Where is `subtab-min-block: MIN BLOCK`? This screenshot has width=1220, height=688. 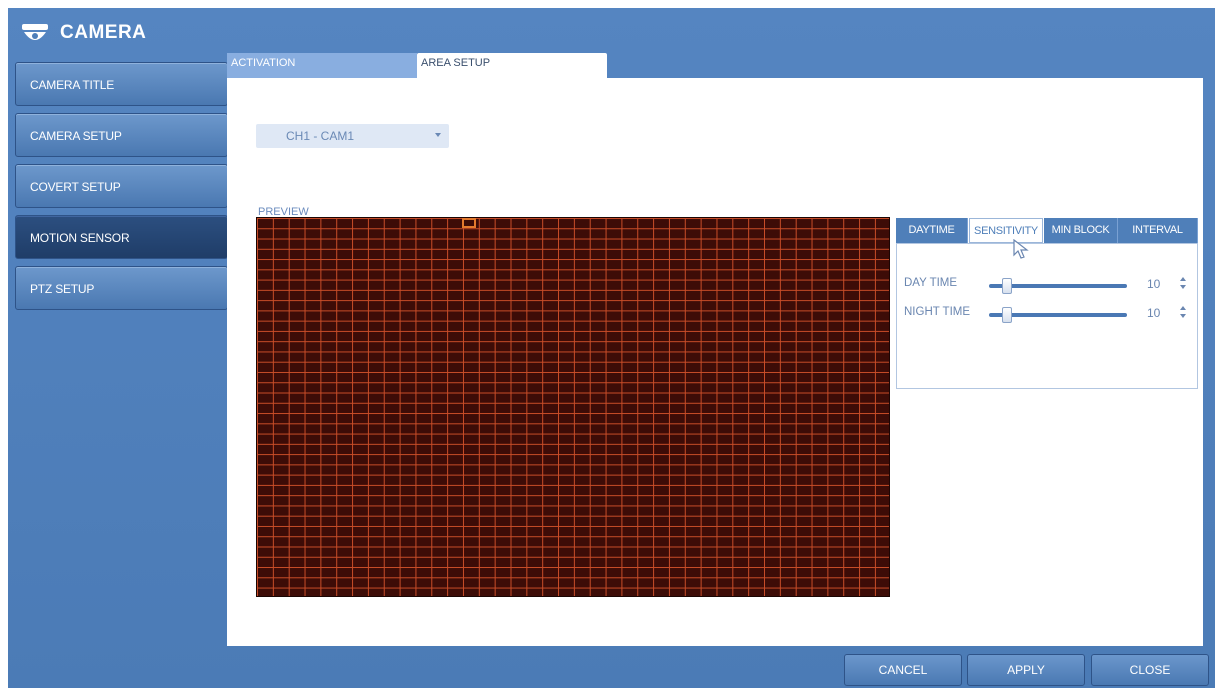
subtab-min-block: MIN BLOCK is located at coordinates (1081, 230).